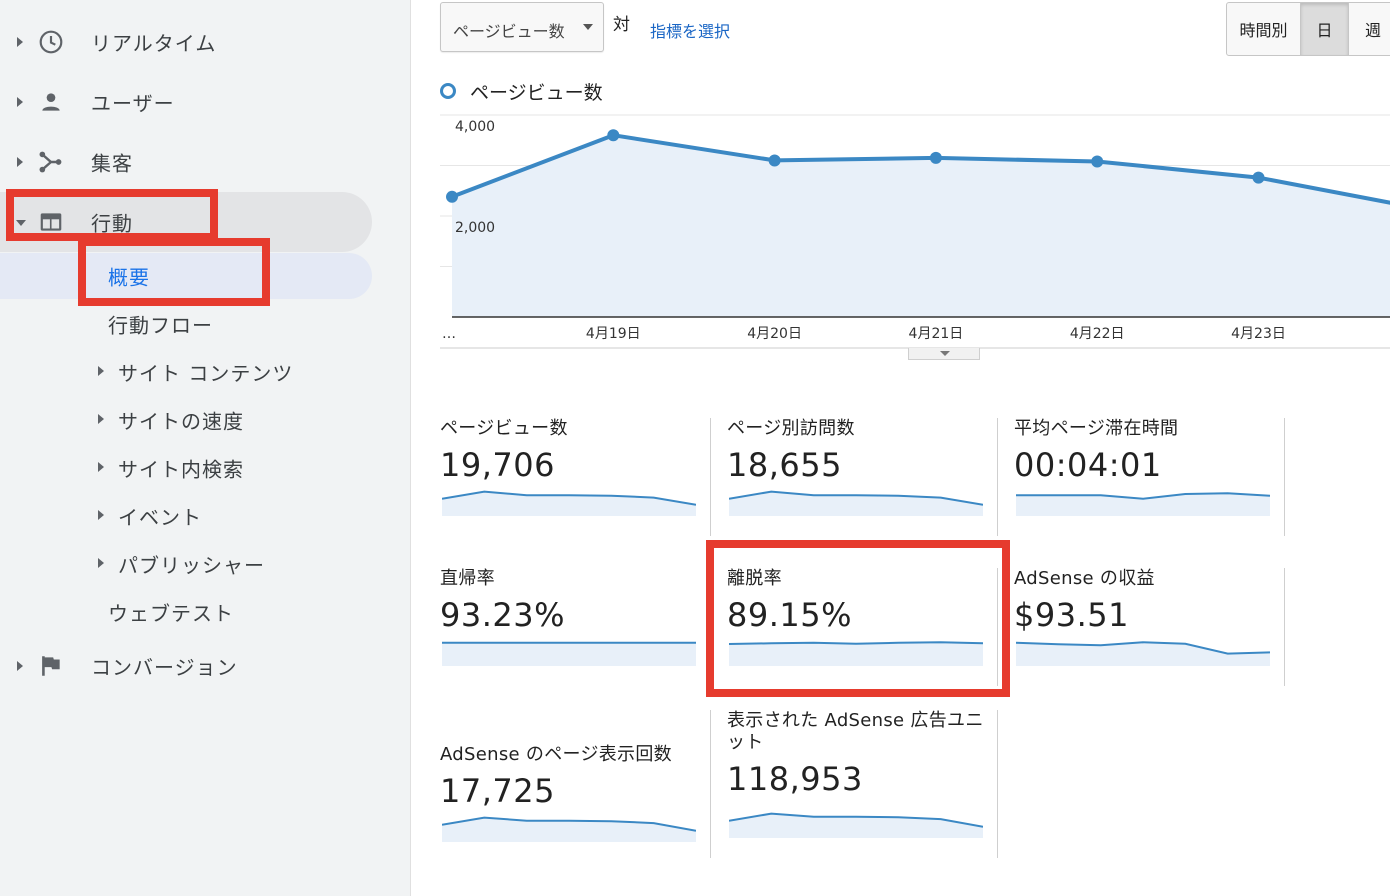  I want to click on scorecard-value: $93.51, so click(1071, 615).